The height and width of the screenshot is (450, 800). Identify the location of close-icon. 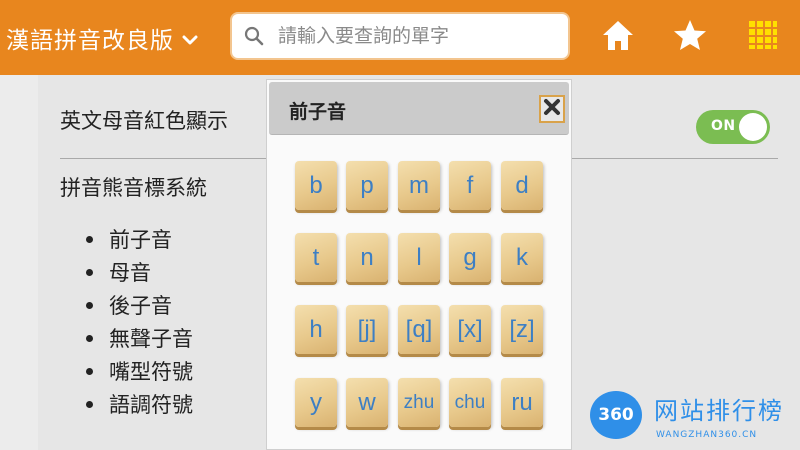
(552, 109).